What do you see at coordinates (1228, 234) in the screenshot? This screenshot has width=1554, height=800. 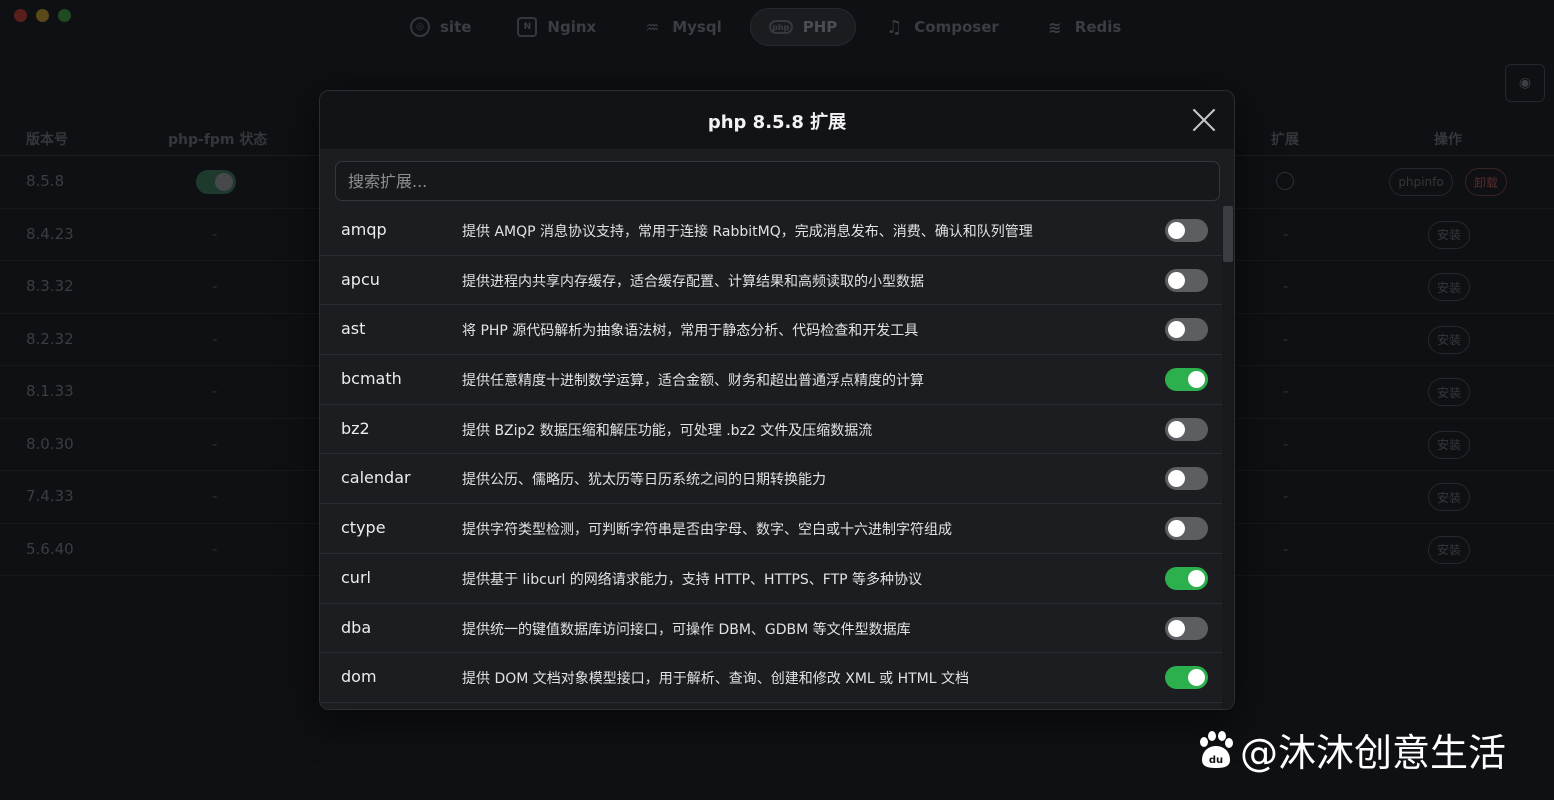 I see `scroll-thumb` at bounding box center [1228, 234].